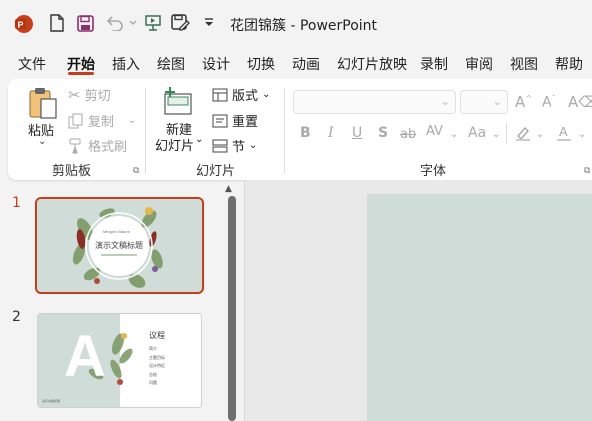 This screenshot has height=421, width=592. I want to click on layout-button: 版式 ⌄, so click(241, 94).